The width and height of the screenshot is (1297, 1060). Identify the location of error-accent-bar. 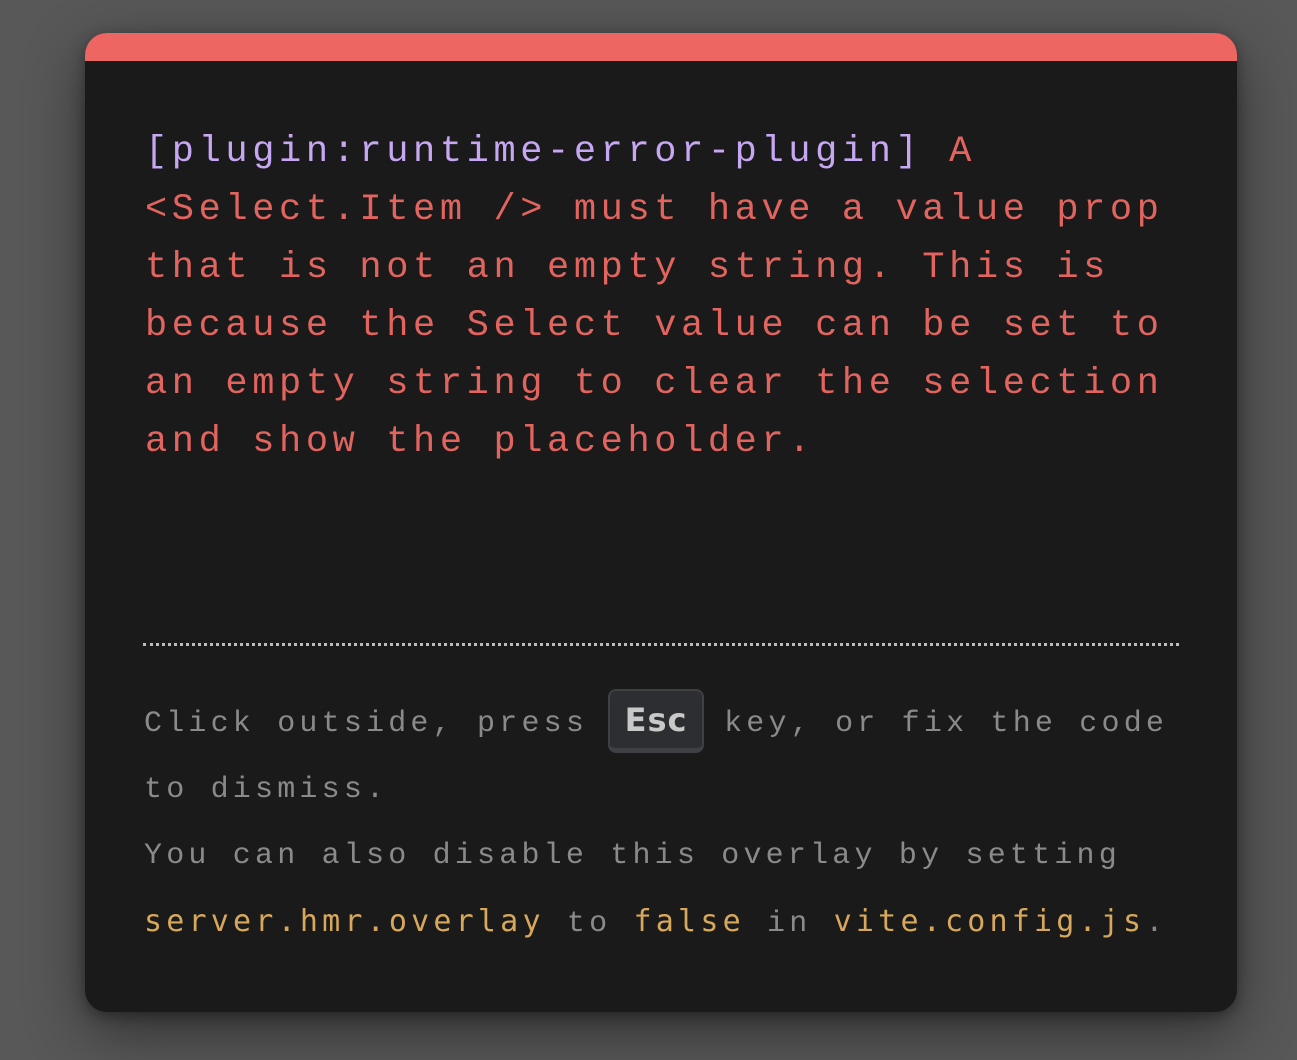
(661, 47).